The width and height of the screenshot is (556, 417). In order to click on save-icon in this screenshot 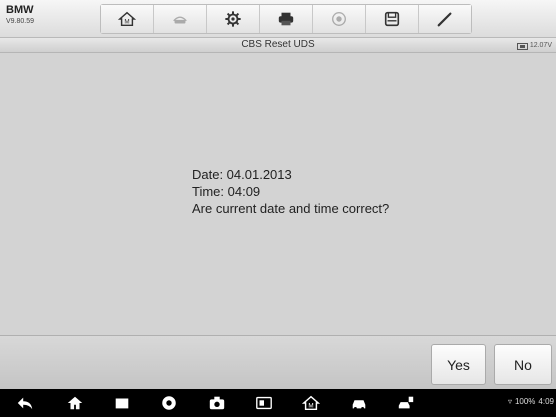, I will do `click(392, 19)`.